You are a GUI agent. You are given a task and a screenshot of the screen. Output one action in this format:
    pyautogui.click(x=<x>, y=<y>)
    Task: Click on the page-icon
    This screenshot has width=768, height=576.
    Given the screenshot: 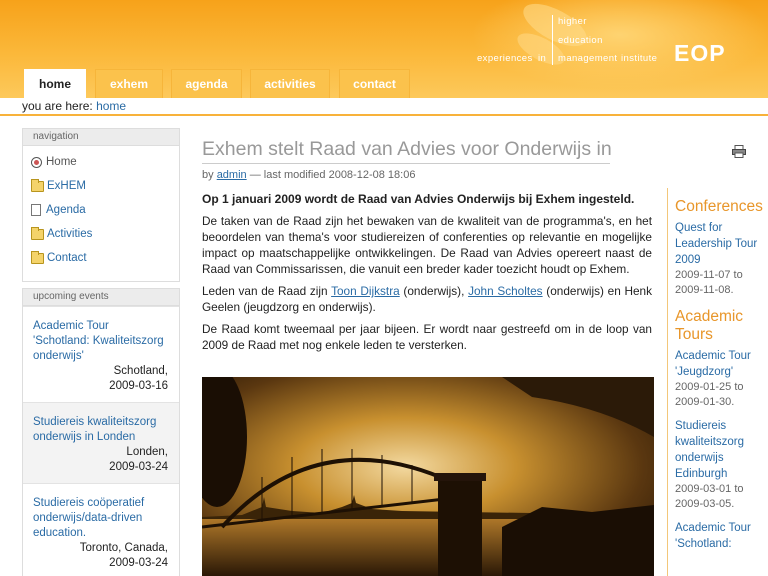 What is the action you would take?
    pyautogui.click(x=36, y=210)
    